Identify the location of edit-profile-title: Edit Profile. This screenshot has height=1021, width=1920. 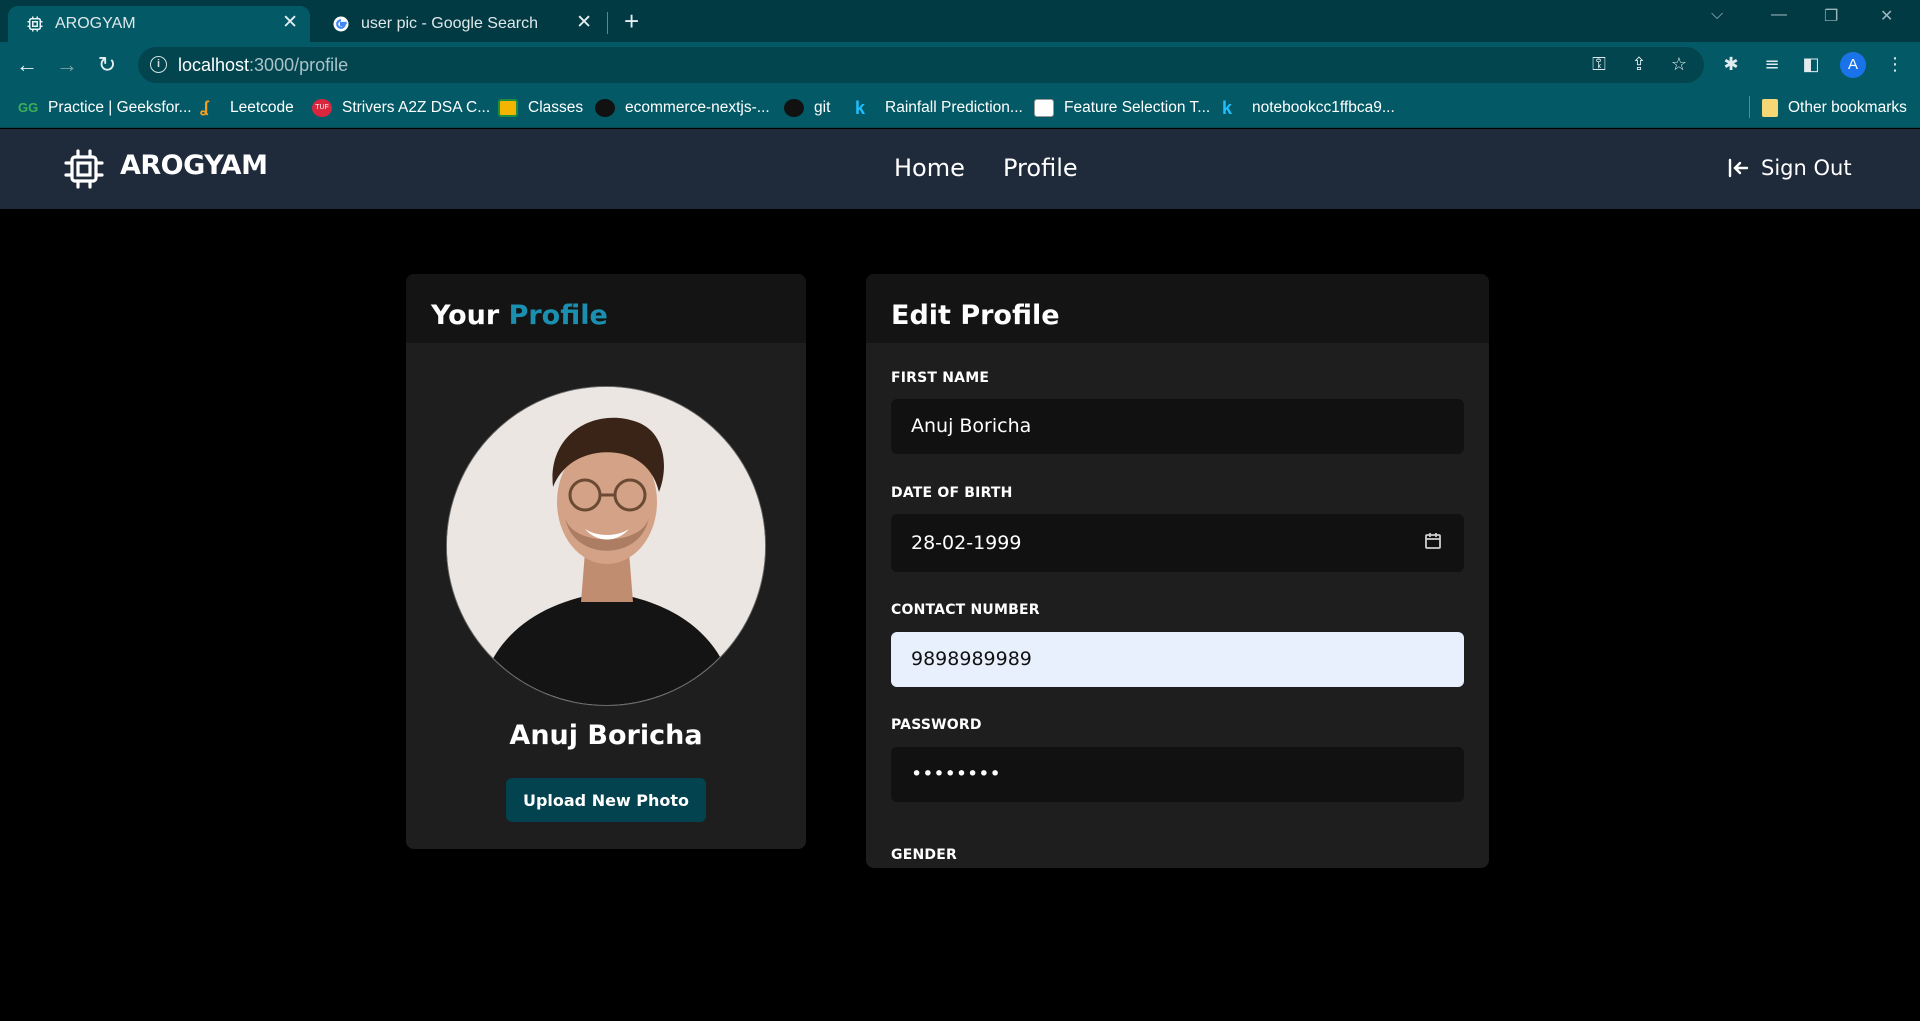
(1177, 308).